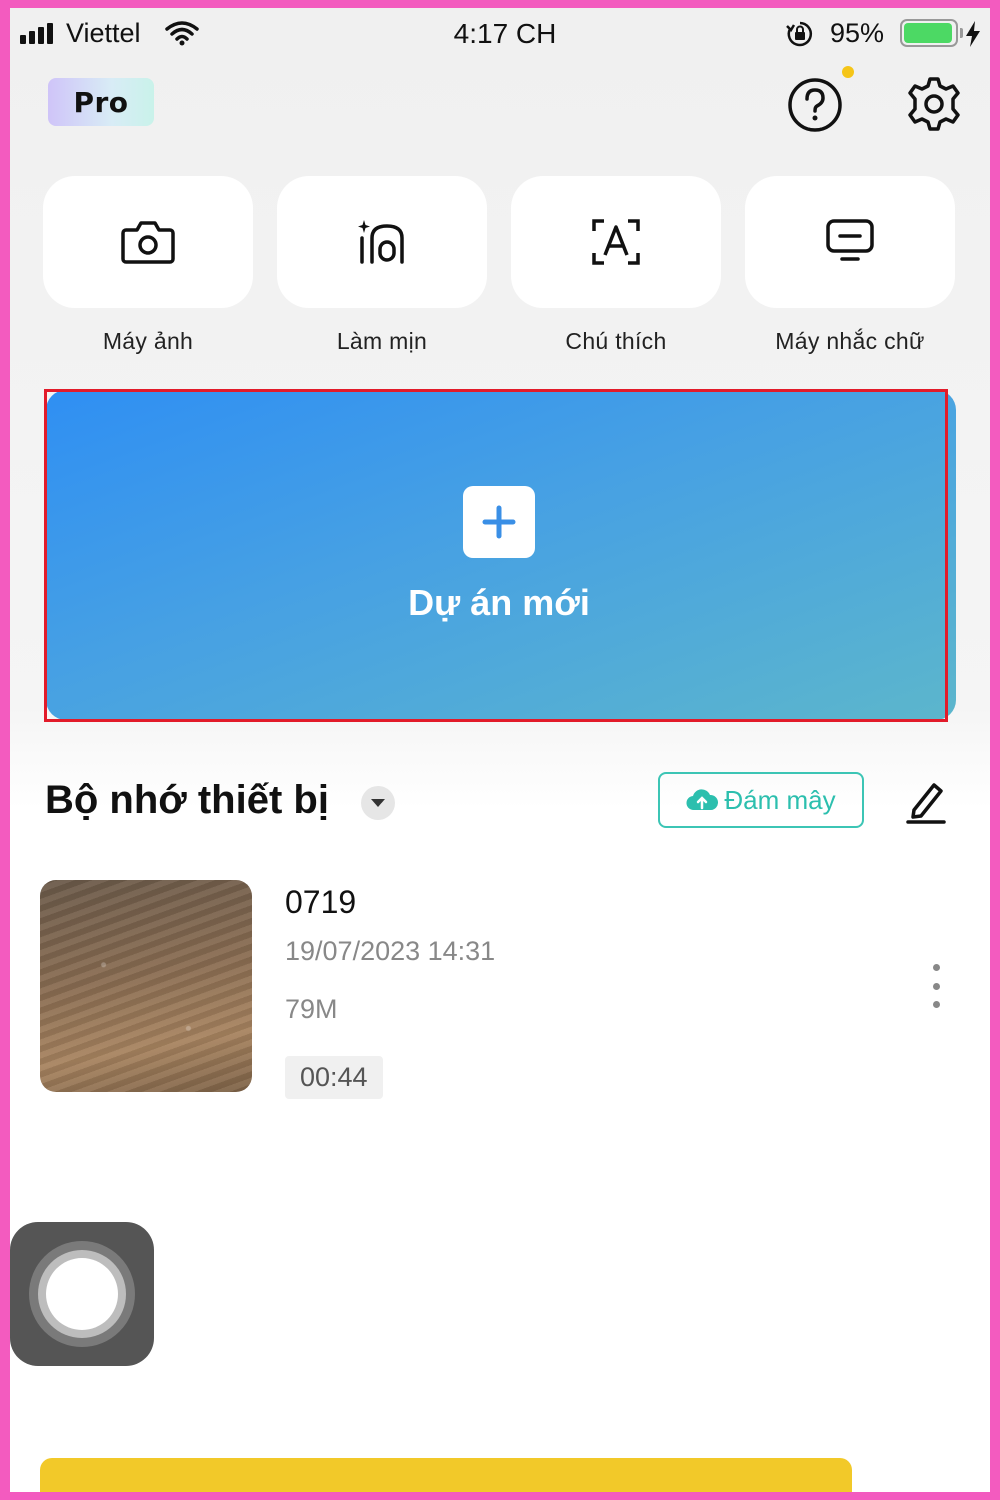 The image size is (1000, 1500). What do you see at coordinates (929, 33) in the screenshot?
I see `battery-icon` at bounding box center [929, 33].